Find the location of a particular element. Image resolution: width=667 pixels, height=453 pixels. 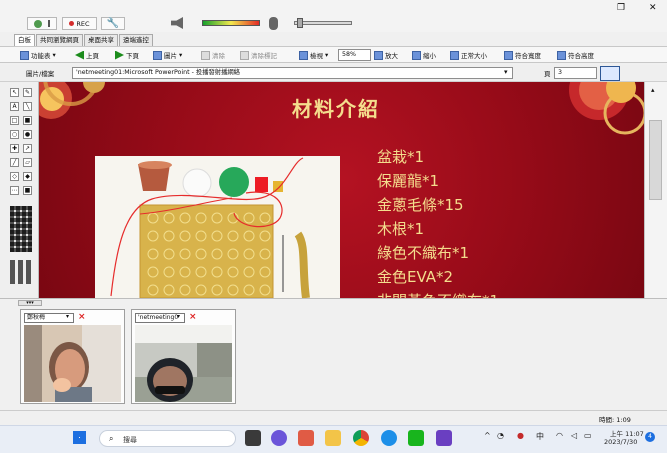

line-icon is located at coordinates (416, 438).